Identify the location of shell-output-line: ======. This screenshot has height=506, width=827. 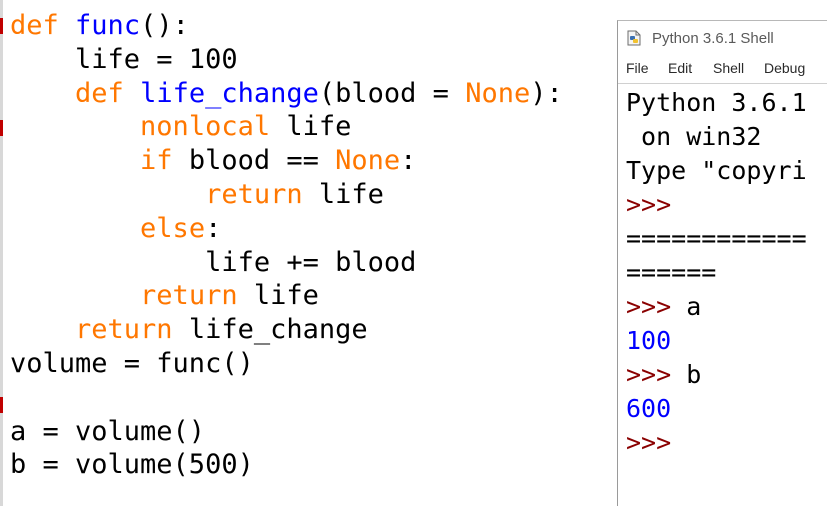
(716, 273).